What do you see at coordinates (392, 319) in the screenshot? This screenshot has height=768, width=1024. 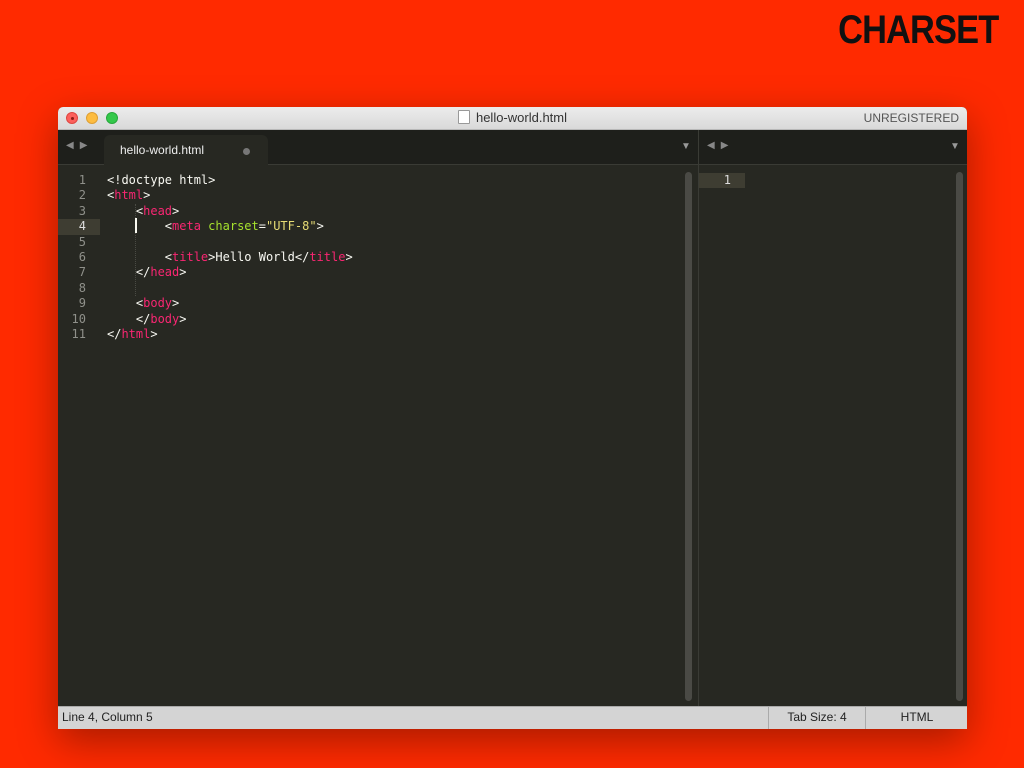 I see `code-line: </body>` at bounding box center [392, 319].